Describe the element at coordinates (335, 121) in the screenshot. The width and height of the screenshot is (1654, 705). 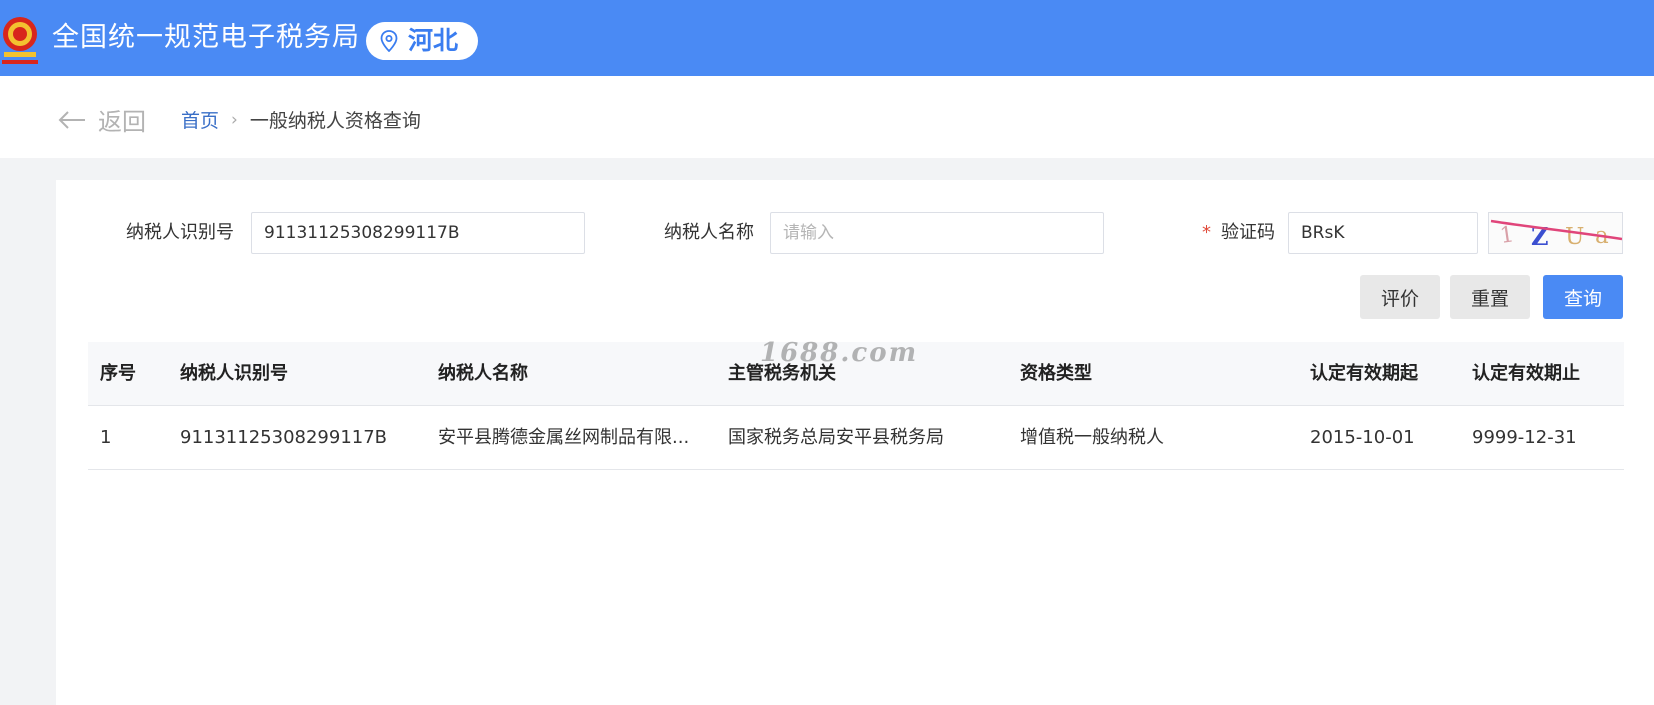
I see `breadcrumb-current: 一般纳税人资格查询` at that location.